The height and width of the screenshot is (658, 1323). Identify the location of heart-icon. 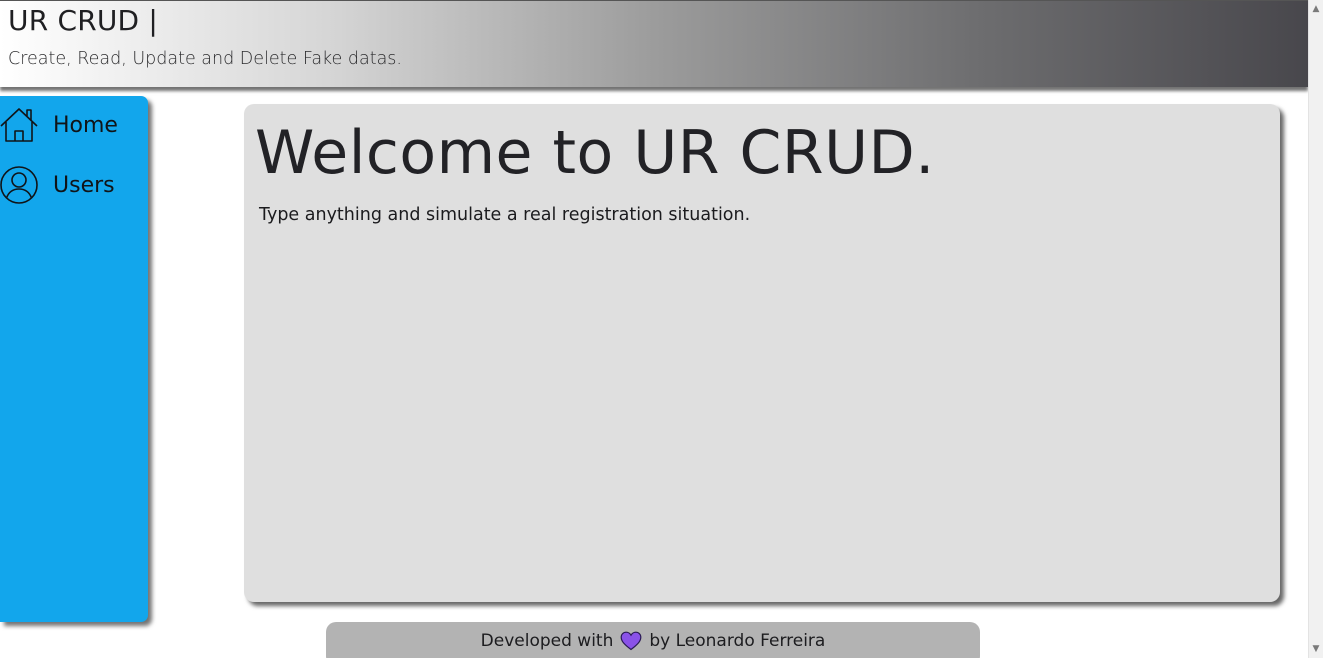
(631, 641).